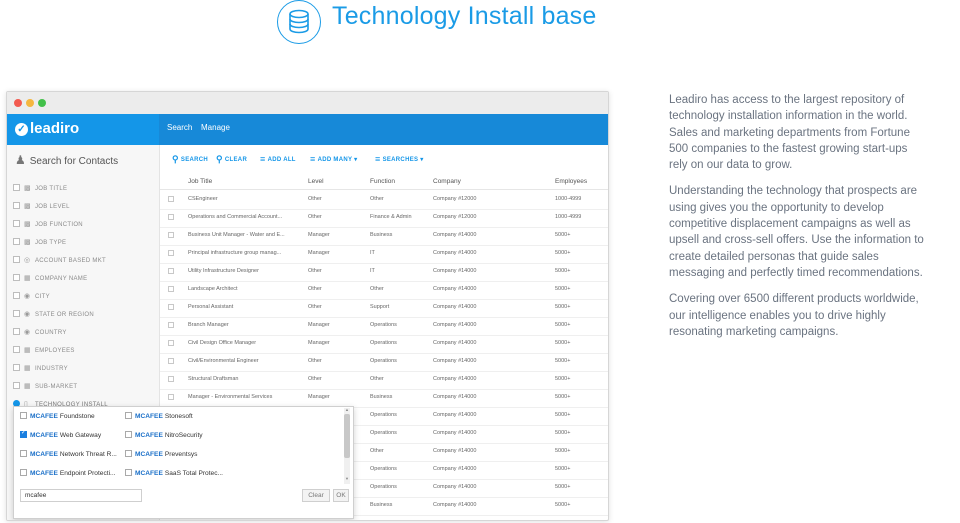 Image resolution: width=960 pixels, height=523 pixels. I want to click on app-bar: ✓ leadiro Search Manage, so click(307, 129).